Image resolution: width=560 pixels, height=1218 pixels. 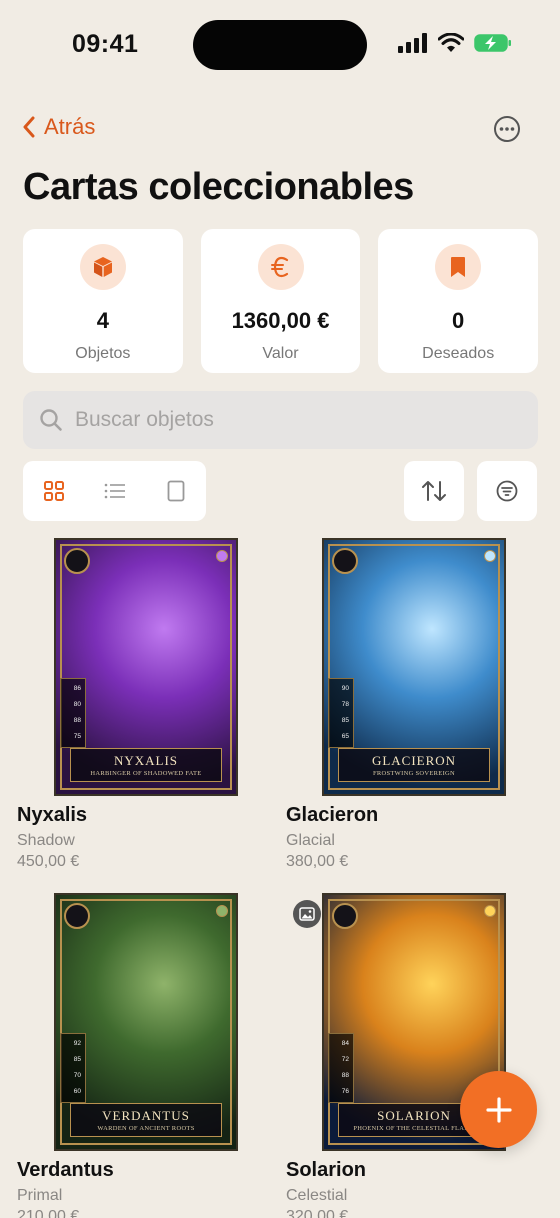 What do you see at coordinates (275, 420) in the screenshot?
I see `search-input` at bounding box center [275, 420].